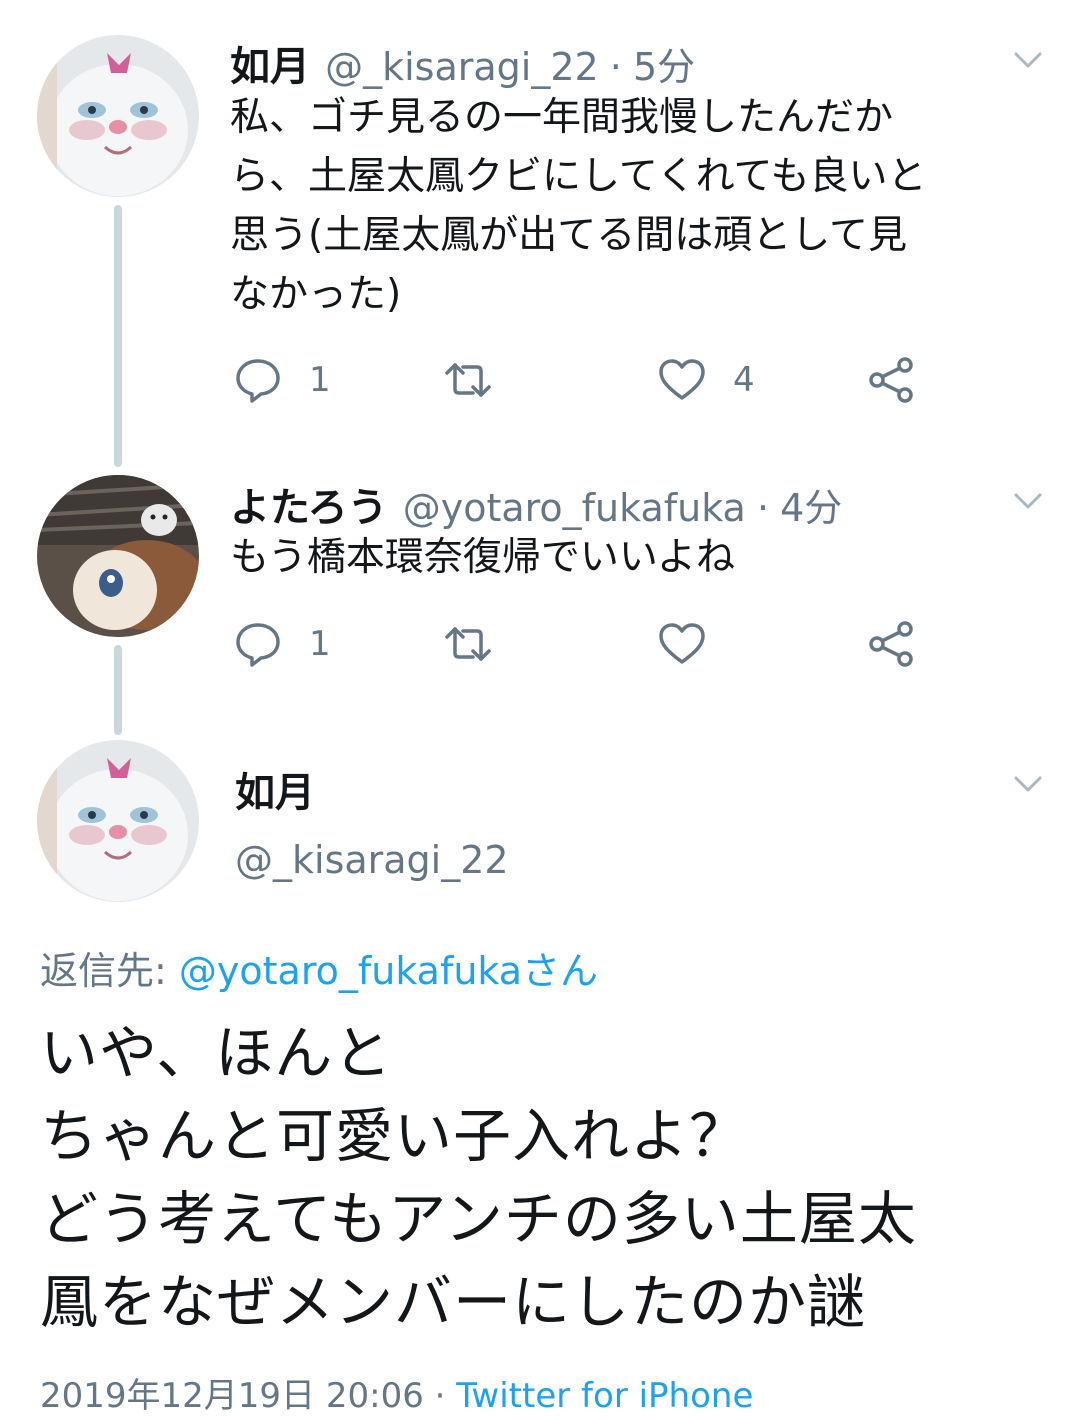  I want to click on timestamp: 5分, so click(664, 67).